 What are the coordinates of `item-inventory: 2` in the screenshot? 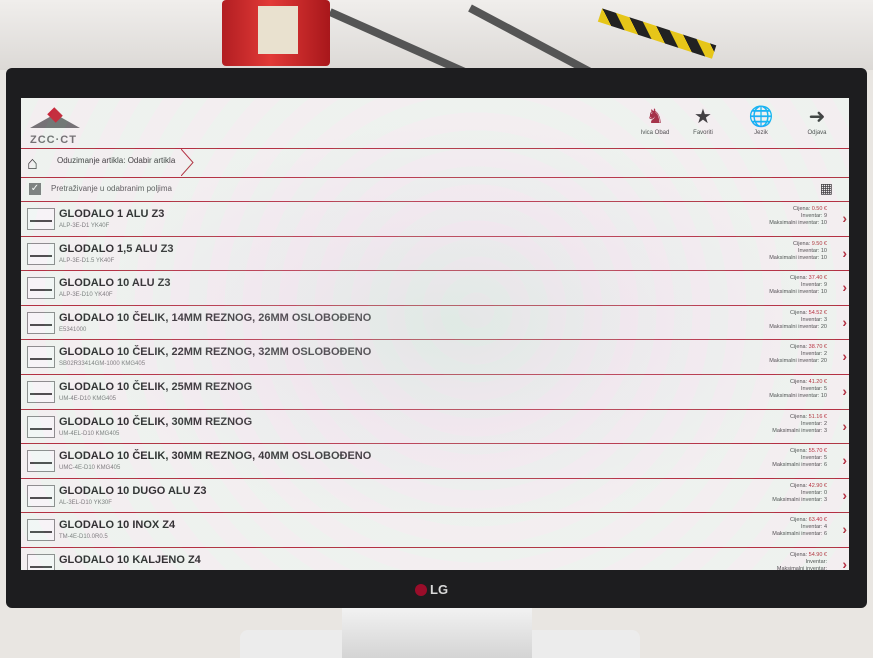 It's located at (825, 354).